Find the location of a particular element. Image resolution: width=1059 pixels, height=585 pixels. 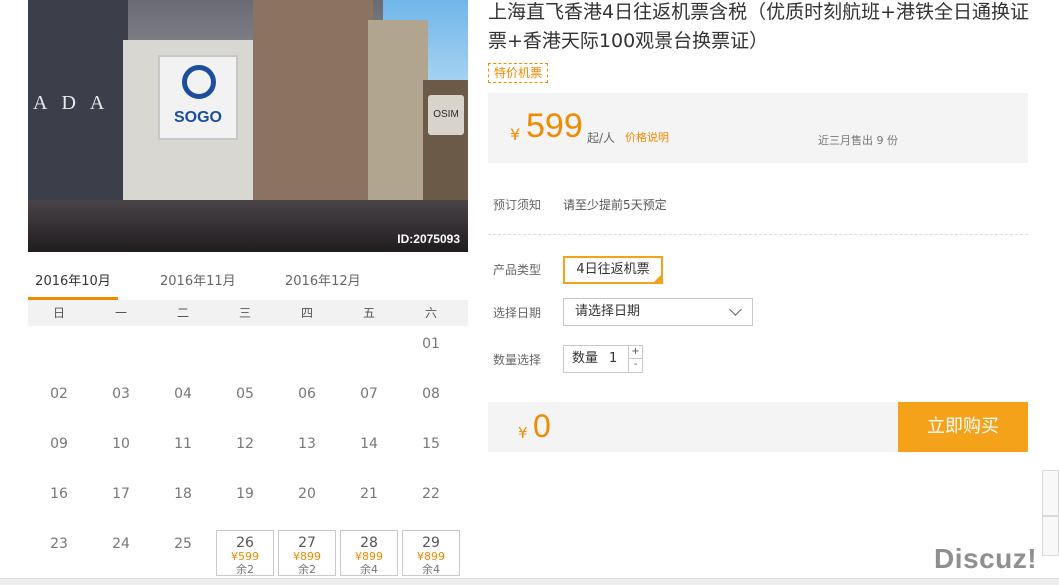

photo-sign-osim: OSIM is located at coordinates (446, 115).